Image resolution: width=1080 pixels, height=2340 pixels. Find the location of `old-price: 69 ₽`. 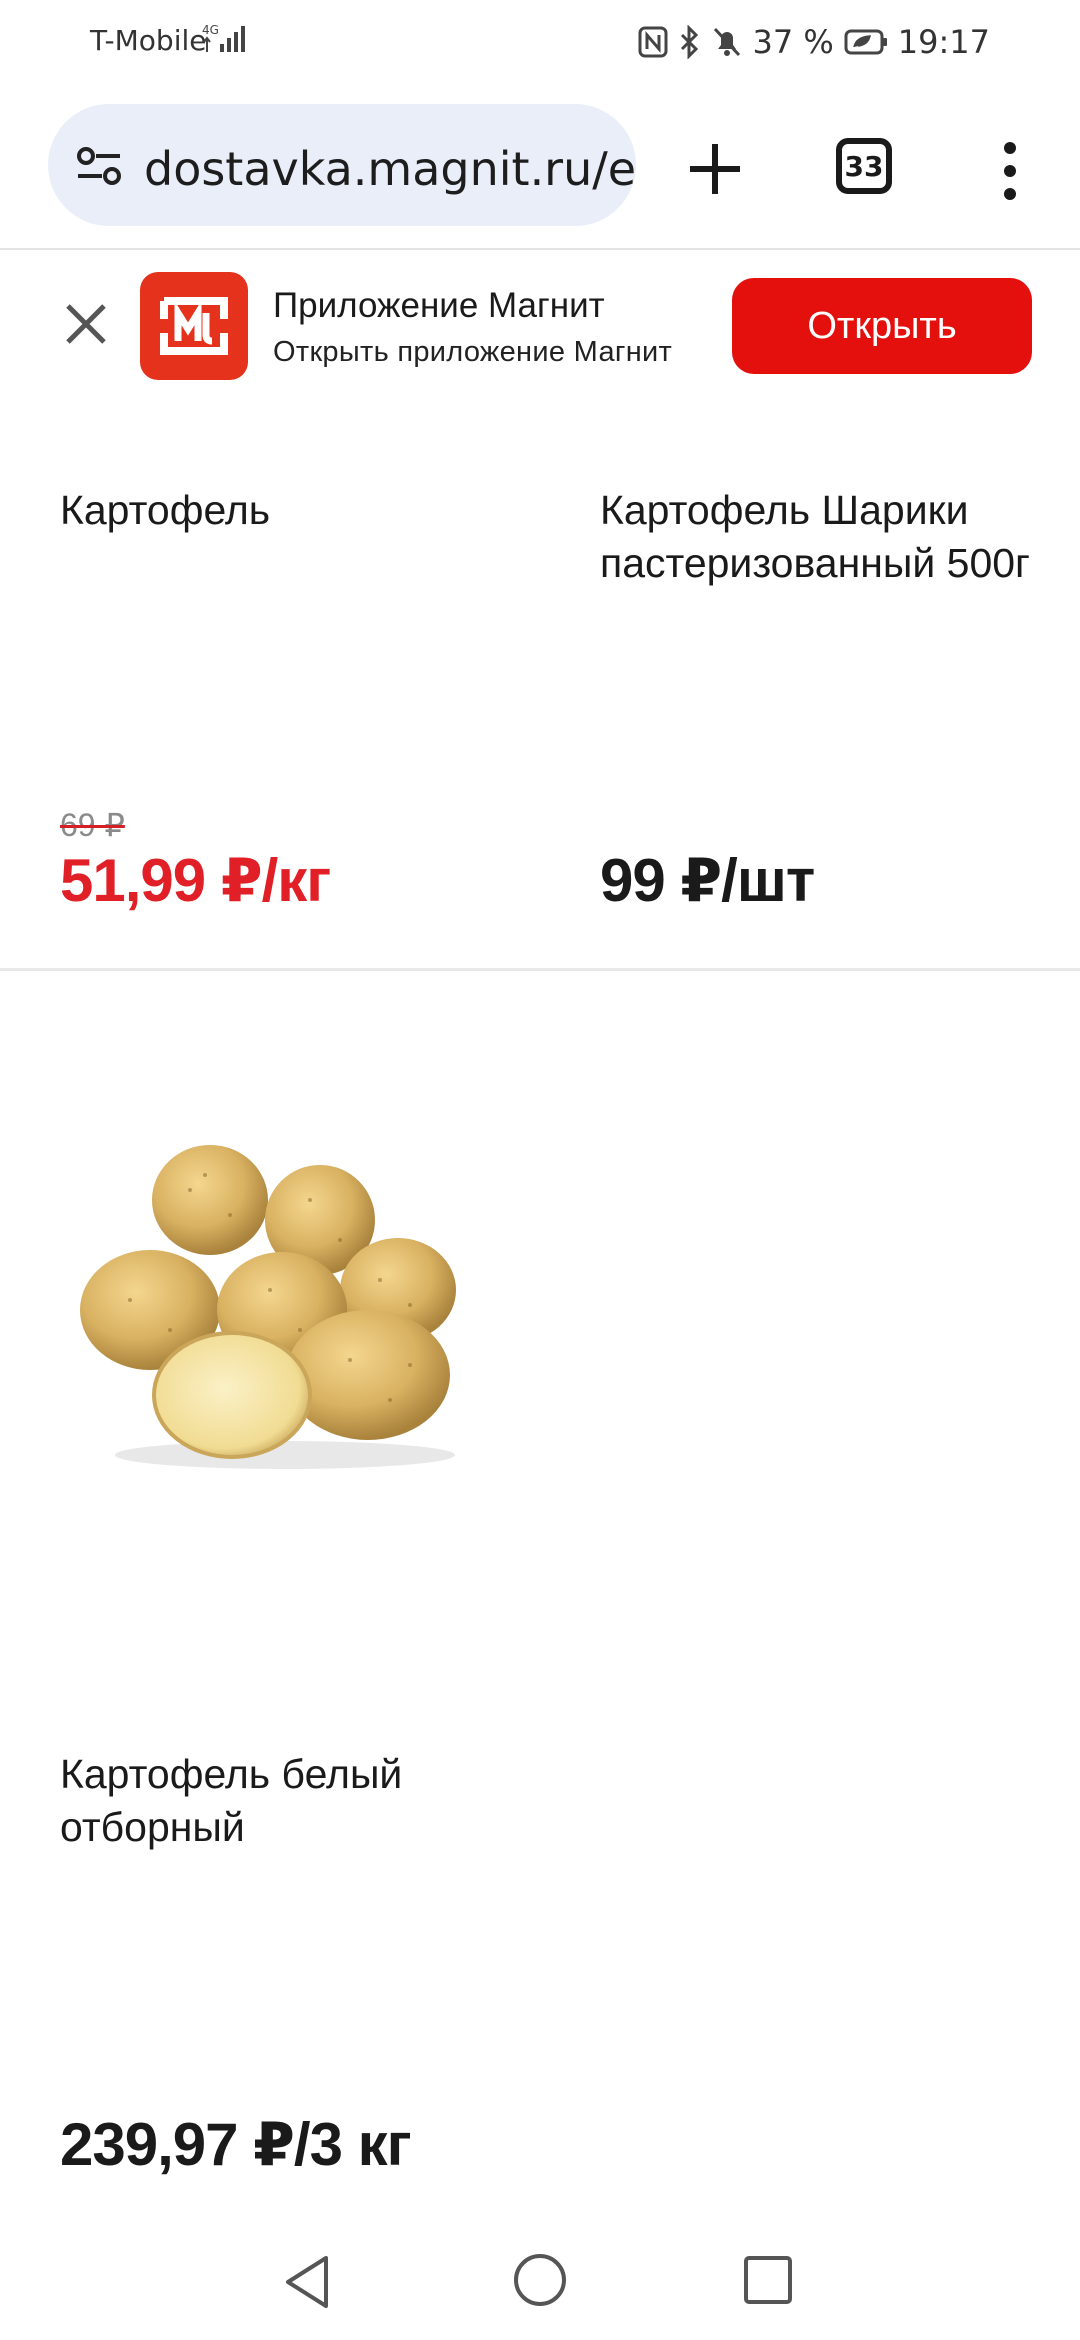

old-price: 69 ₽ is located at coordinates (92, 825).